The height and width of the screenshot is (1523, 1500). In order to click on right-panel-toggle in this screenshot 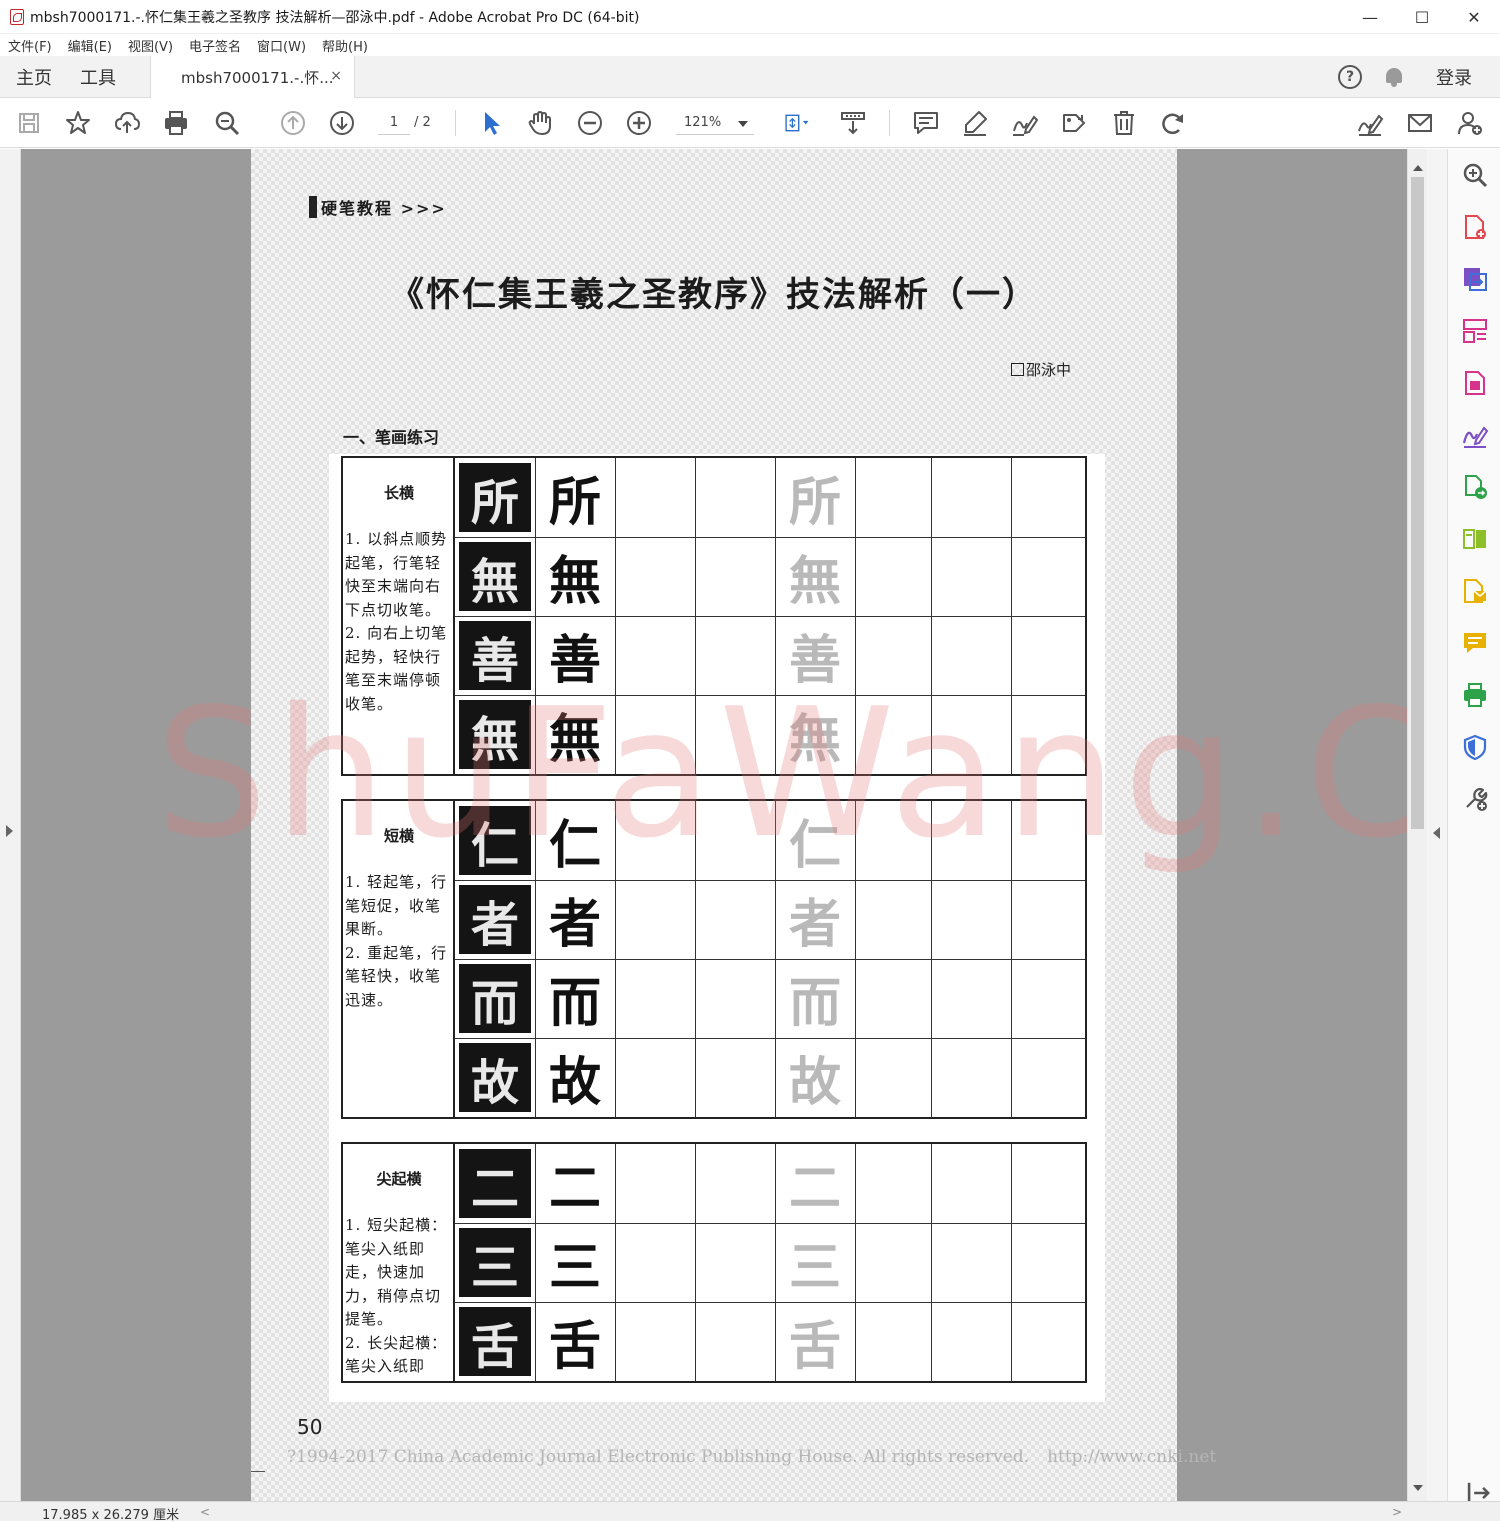, I will do `click(1437, 825)`.